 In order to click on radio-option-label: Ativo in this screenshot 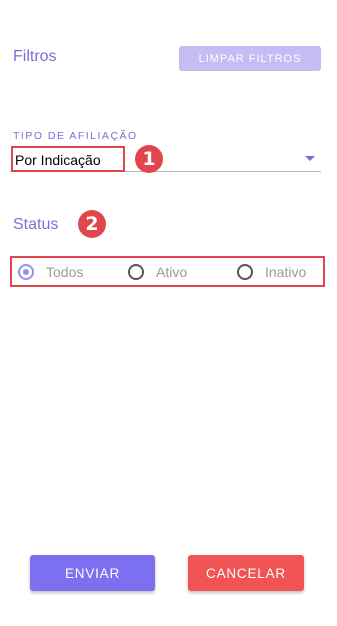, I will do `click(172, 271)`.